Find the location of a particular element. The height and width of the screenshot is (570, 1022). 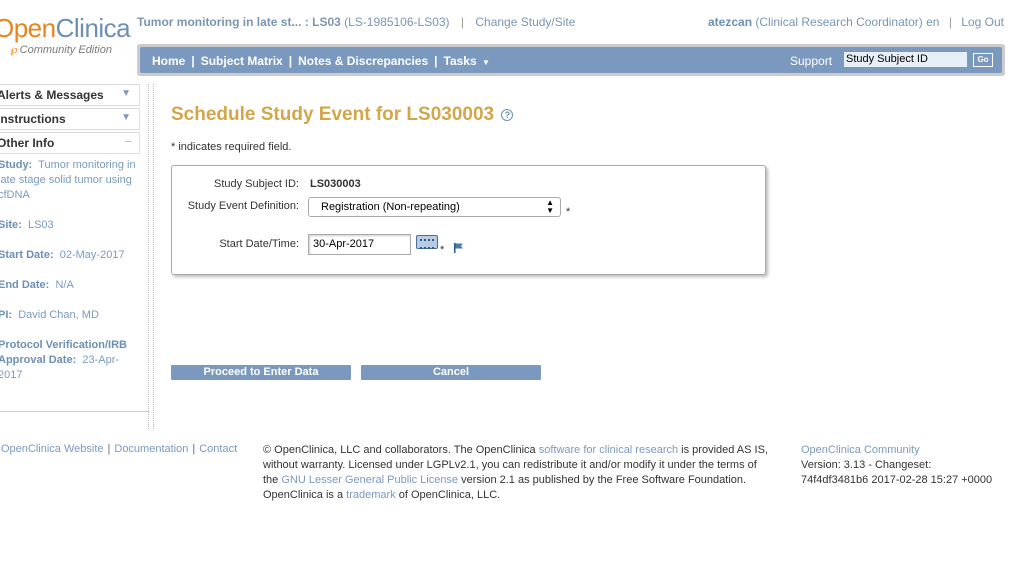

sidebar-instructions-label: Instructions is located at coordinates (33, 119).